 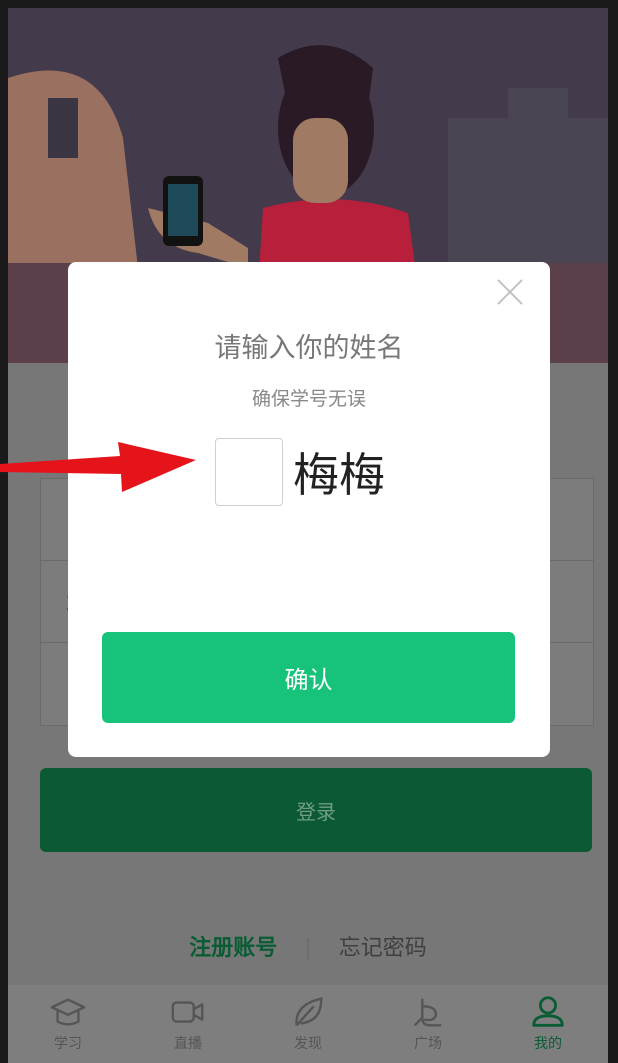 What do you see at coordinates (68, 1044) in the screenshot?
I see `tab-study-label: 学习` at bounding box center [68, 1044].